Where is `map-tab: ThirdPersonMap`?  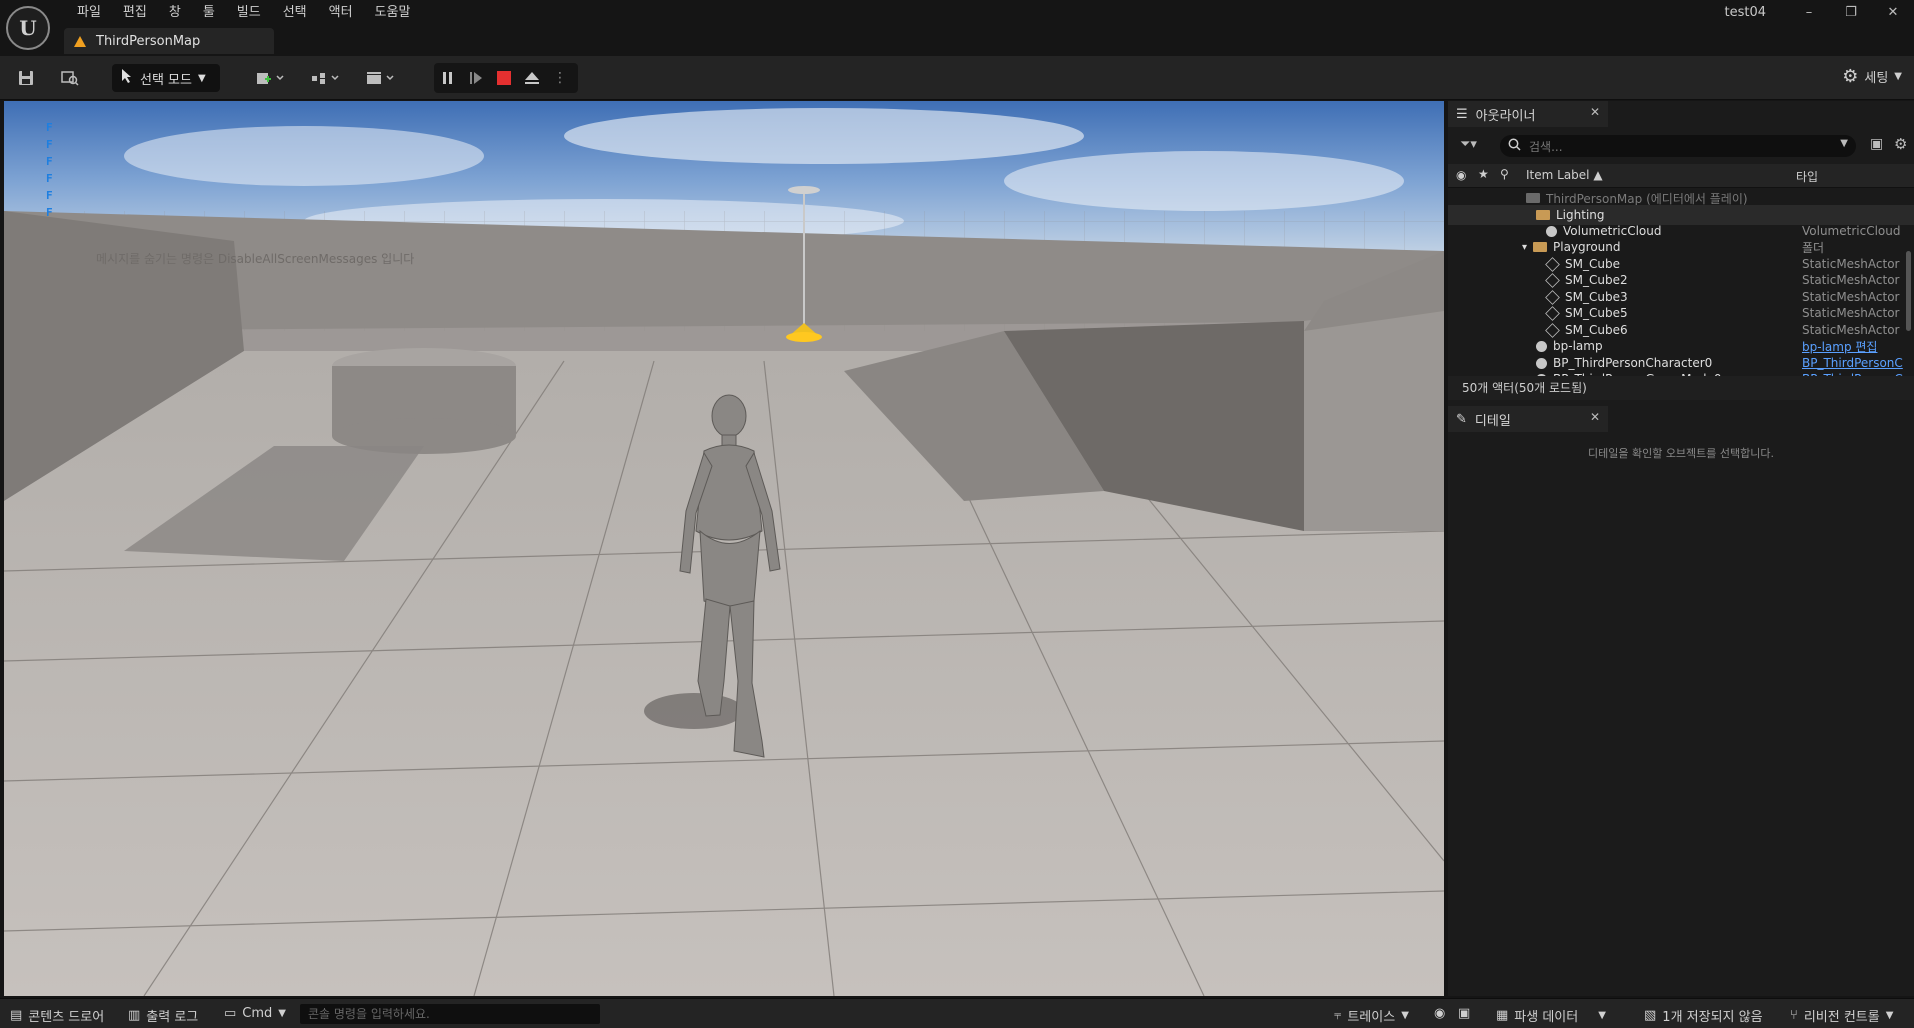 map-tab: ThirdPersonMap is located at coordinates (169, 41).